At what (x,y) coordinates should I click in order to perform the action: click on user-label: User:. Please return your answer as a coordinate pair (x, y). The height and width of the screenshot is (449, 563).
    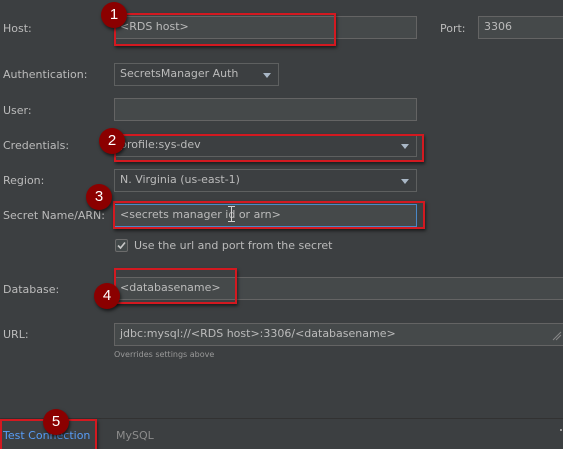
    Looking at the image, I should click on (17, 110).